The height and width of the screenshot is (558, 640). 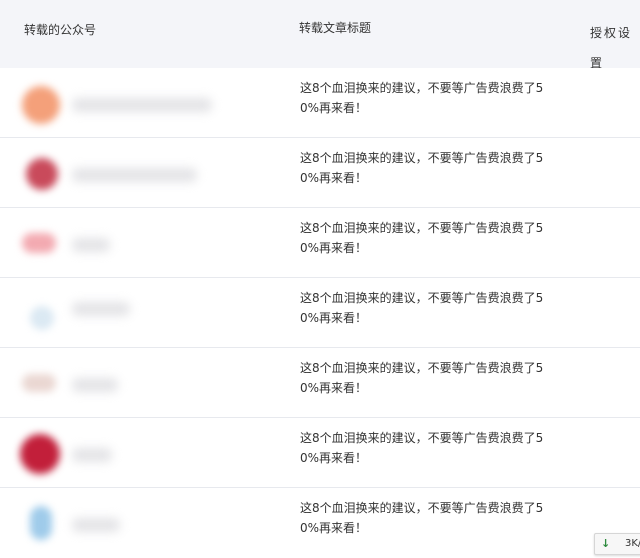 I want to click on download-speed-text: 3K/s, so click(x=632, y=543).